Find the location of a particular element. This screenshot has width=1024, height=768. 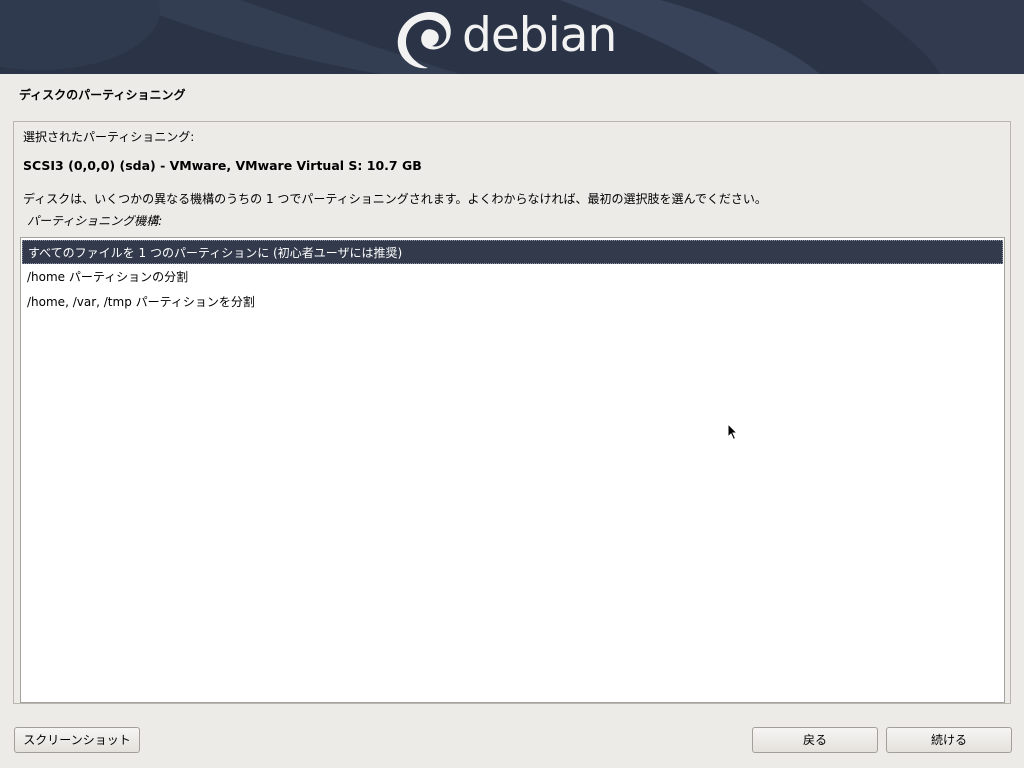

mouse-pointer-icon is located at coordinates (733, 432).